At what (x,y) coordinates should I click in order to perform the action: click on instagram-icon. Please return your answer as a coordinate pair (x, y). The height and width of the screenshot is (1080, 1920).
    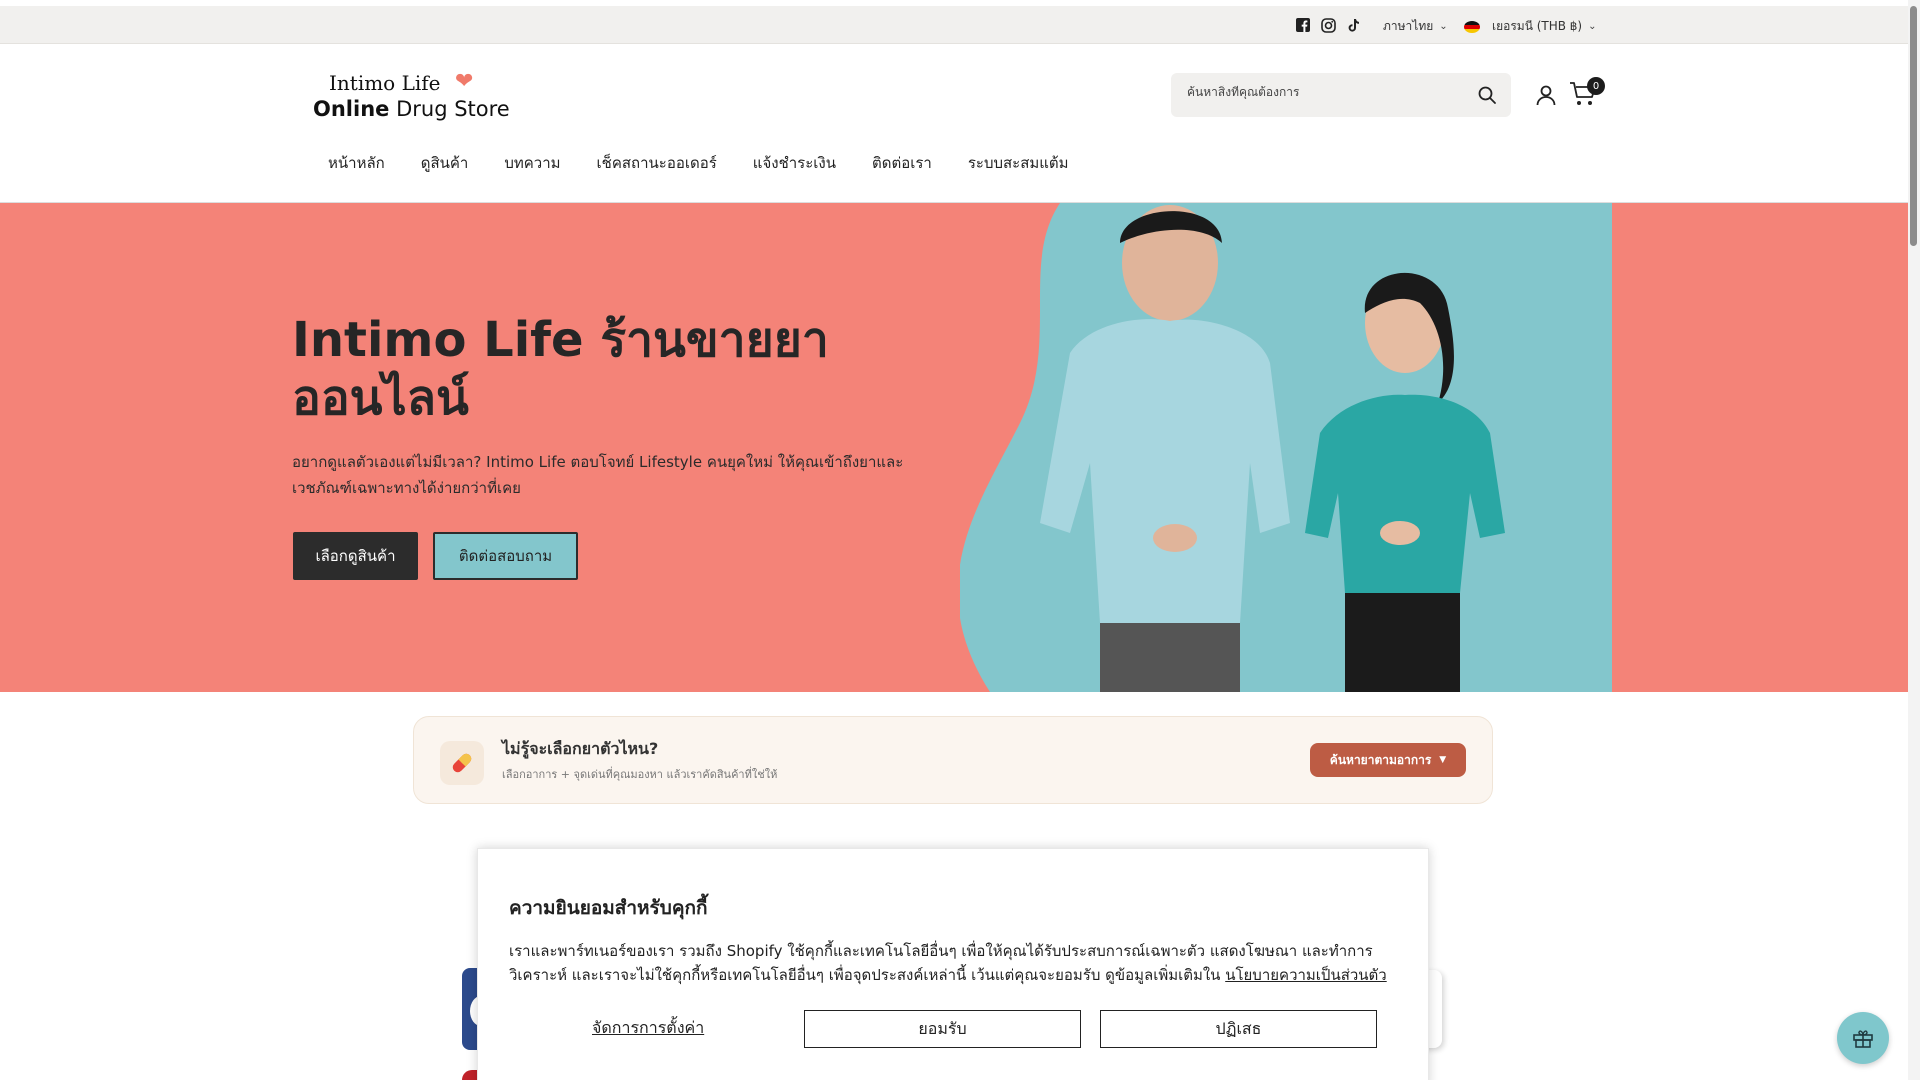
    Looking at the image, I should click on (1328, 25).